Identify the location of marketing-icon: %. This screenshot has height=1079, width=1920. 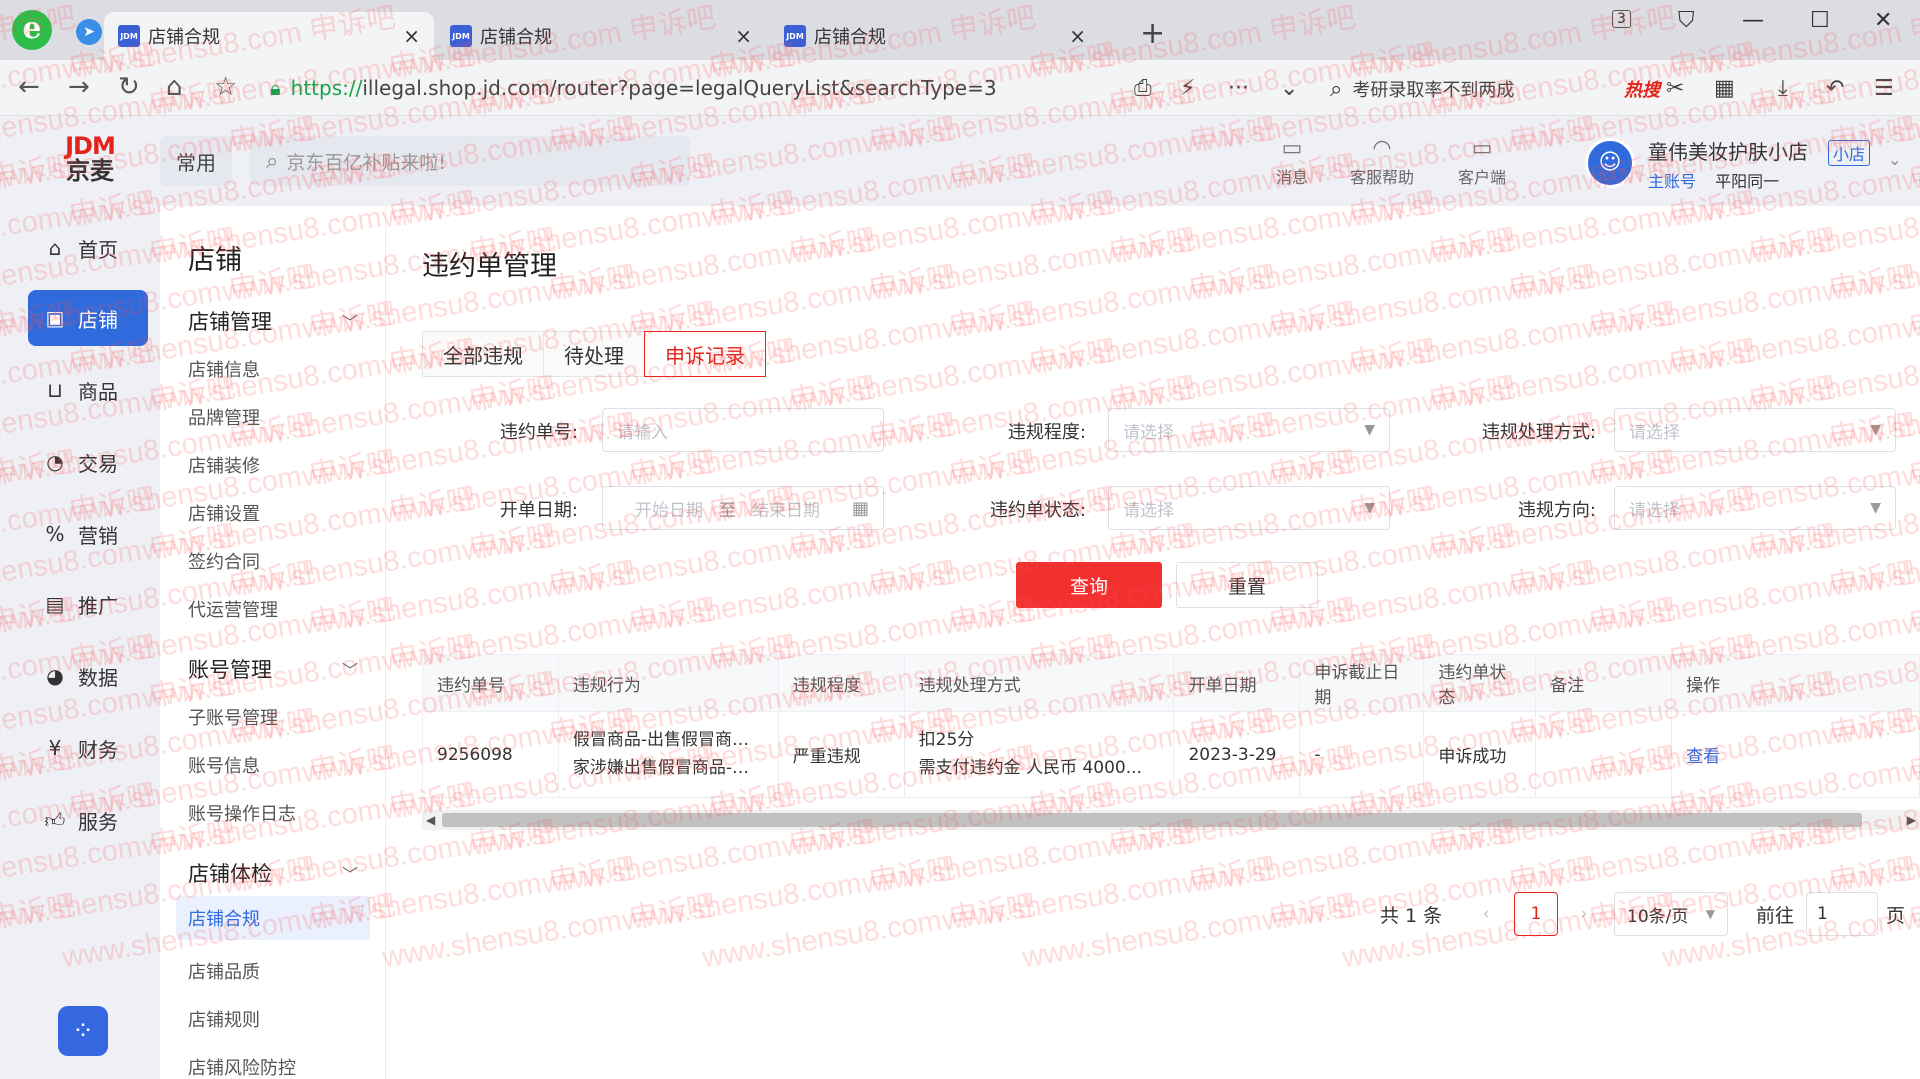
(55, 534).